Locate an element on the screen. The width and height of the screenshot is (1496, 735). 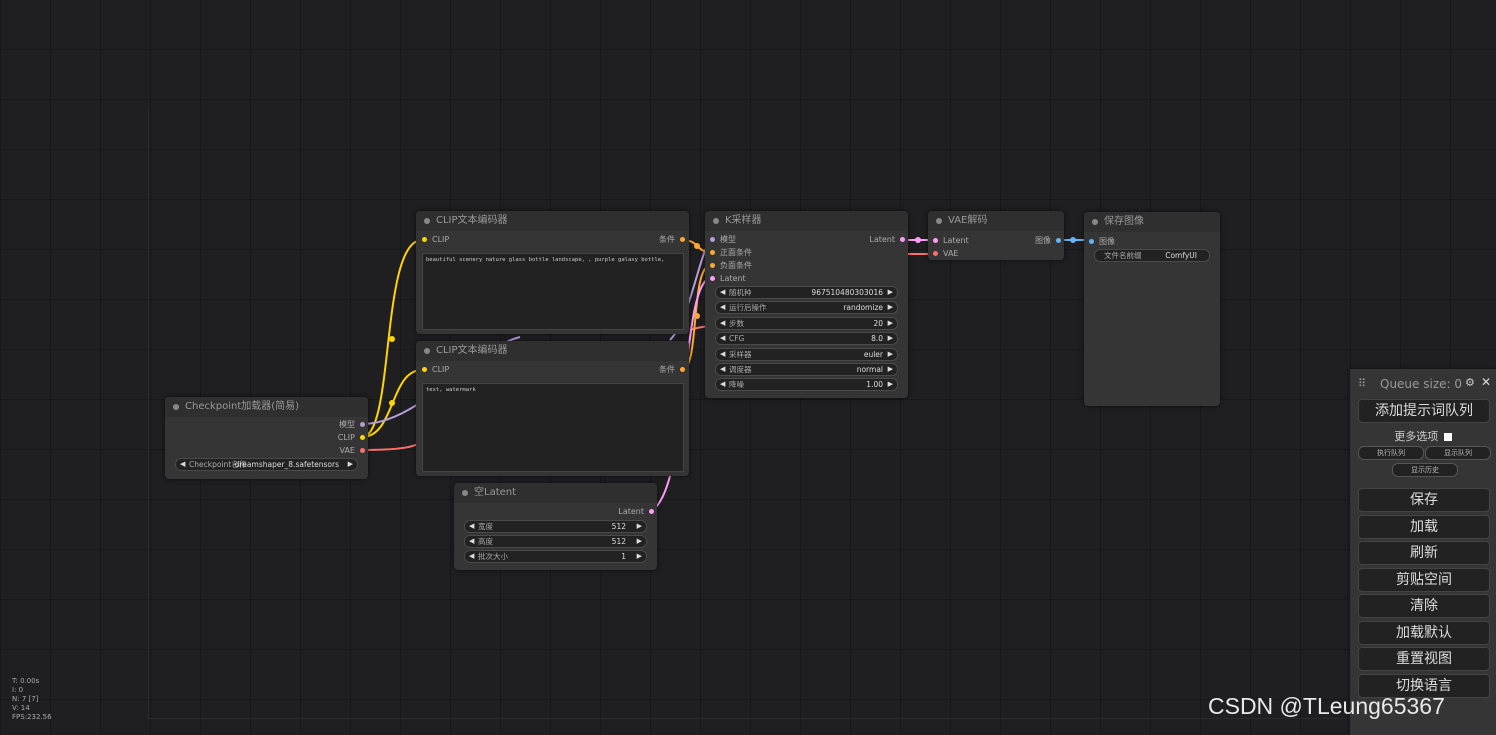
widget-seed: ◀ 随机种 967510480303016 ▶ is located at coordinates (806, 292).